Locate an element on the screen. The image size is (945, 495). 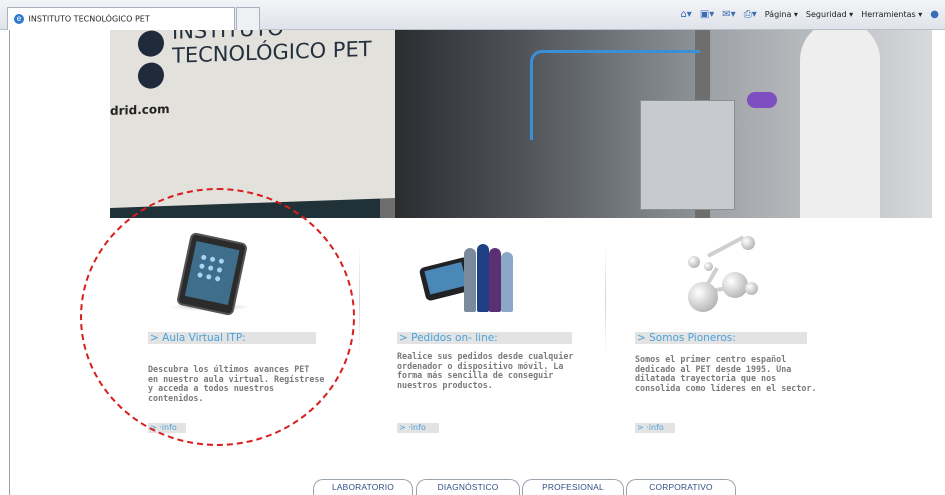
ie-logo-icon: e is located at coordinates (19, 19).